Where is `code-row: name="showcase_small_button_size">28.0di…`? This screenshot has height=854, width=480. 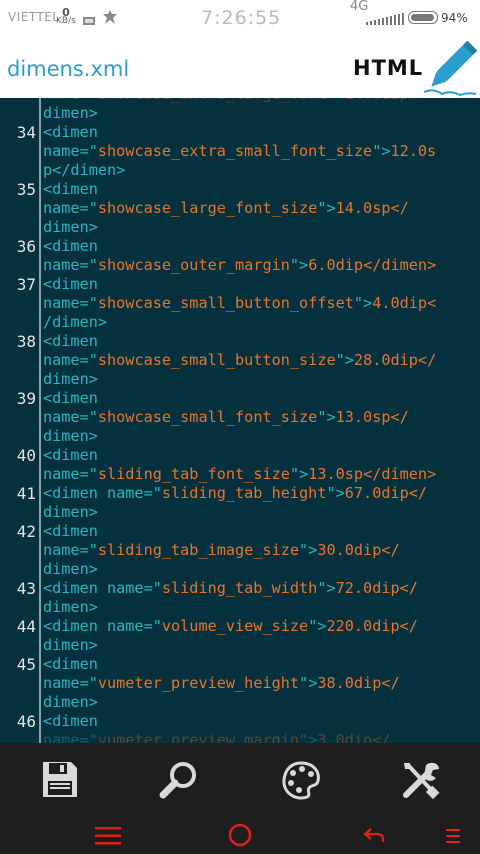 code-row: name="showcase_small_button_size">28.0di… is located at coordinates (239, 360).